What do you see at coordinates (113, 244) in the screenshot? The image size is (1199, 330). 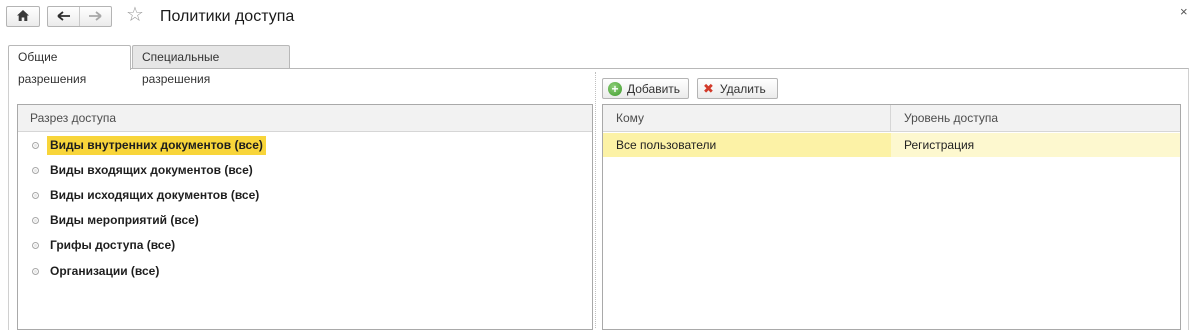 I see `tree-item-label: Грифы доступа (все)` at bounding box center [113, 244].